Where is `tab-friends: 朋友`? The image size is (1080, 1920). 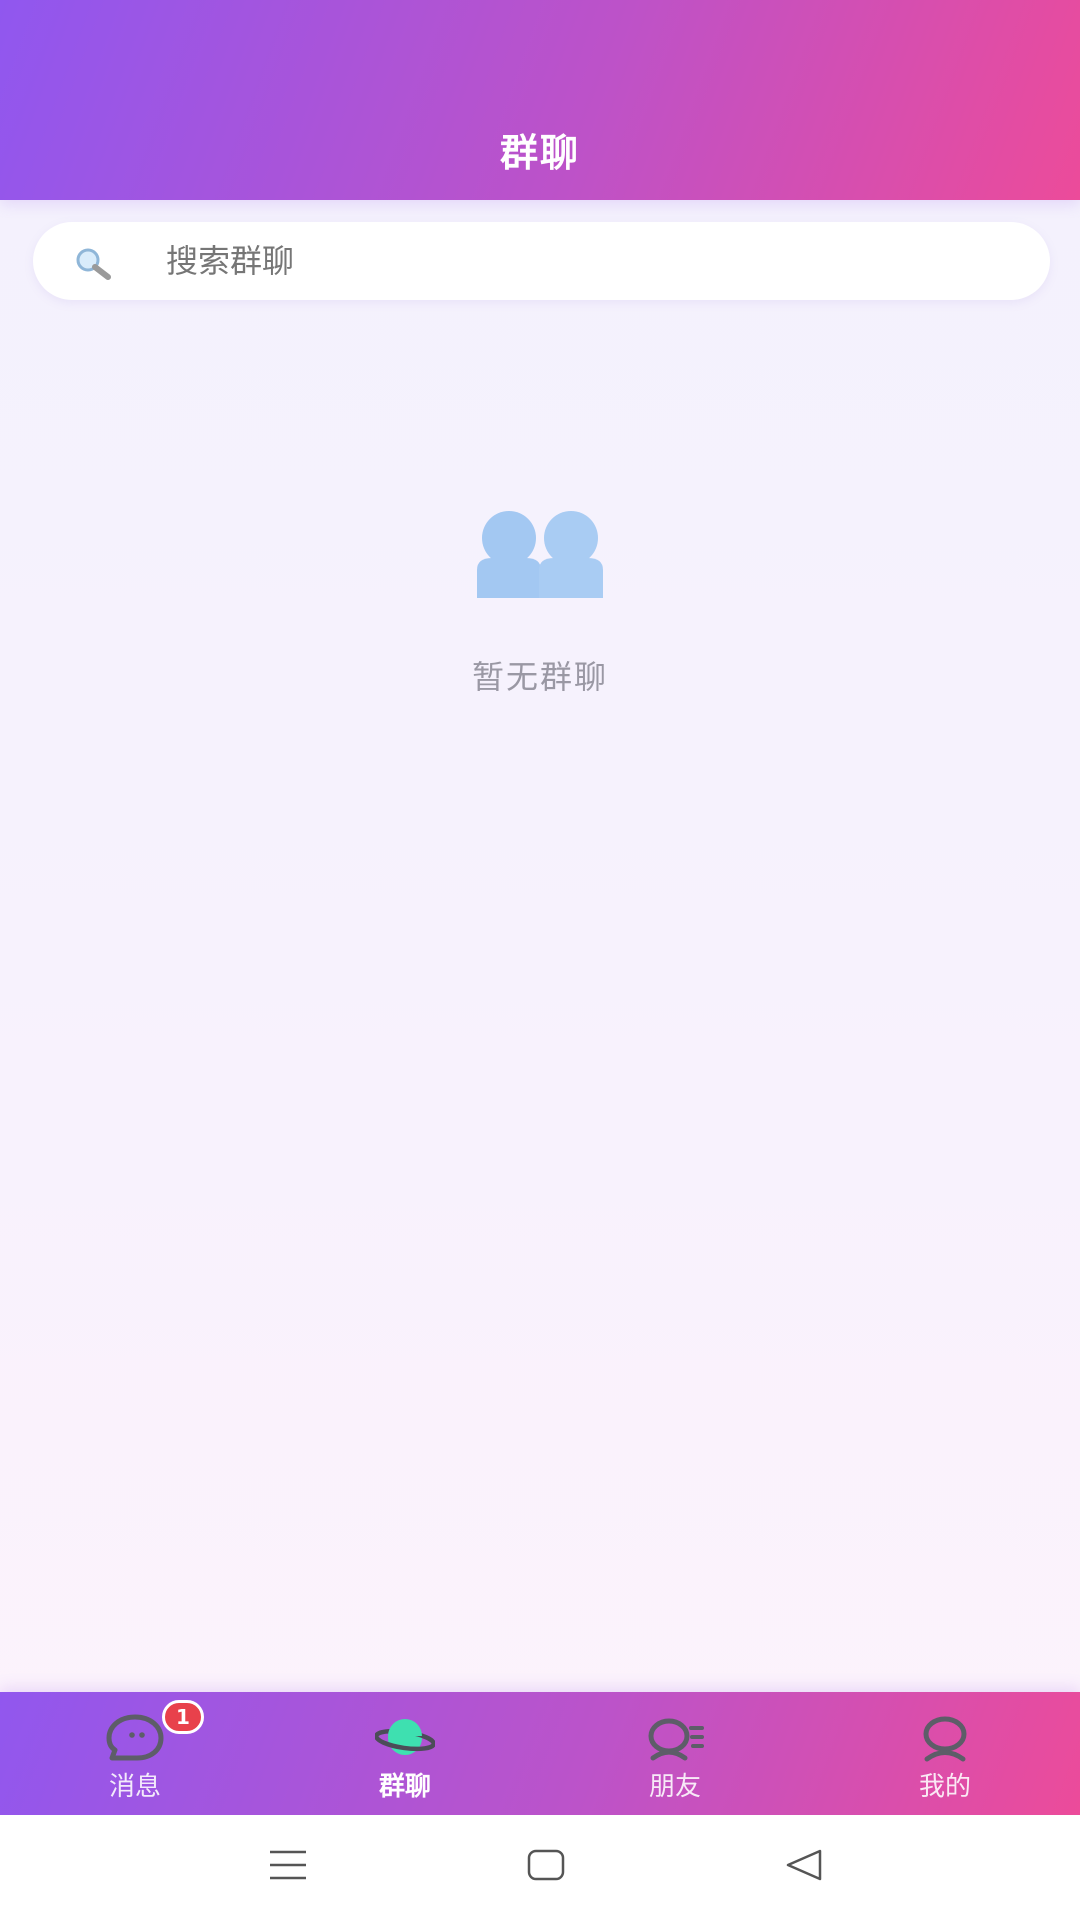
tab-friends: 朋友 is located at coordinates (675, 1753).